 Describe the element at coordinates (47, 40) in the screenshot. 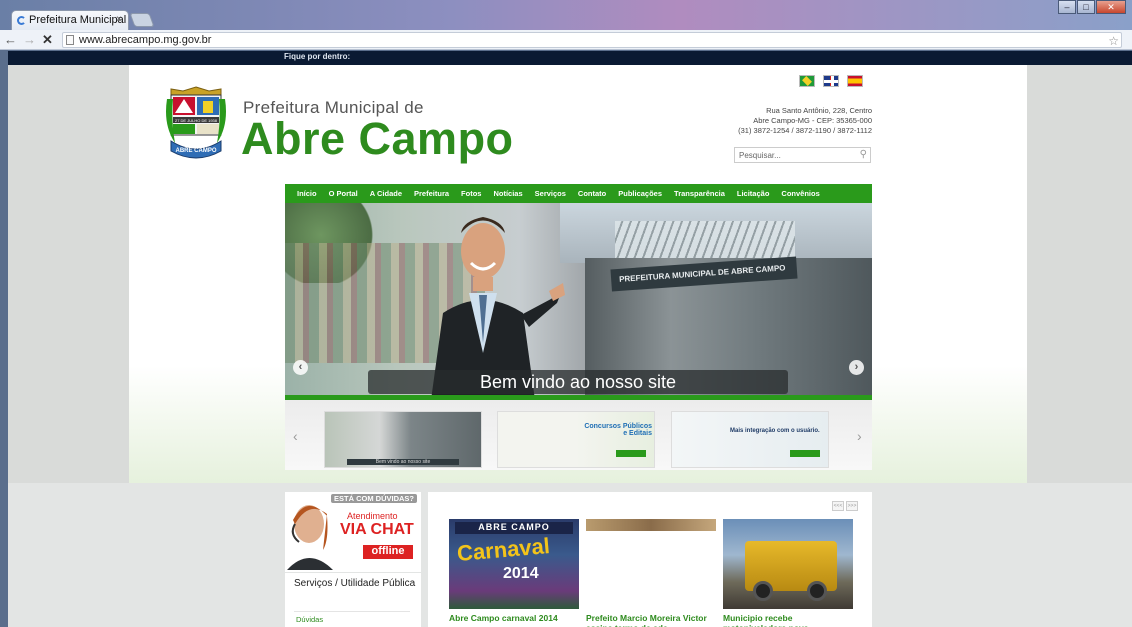

I see `stop-icon: ✕` at that location.